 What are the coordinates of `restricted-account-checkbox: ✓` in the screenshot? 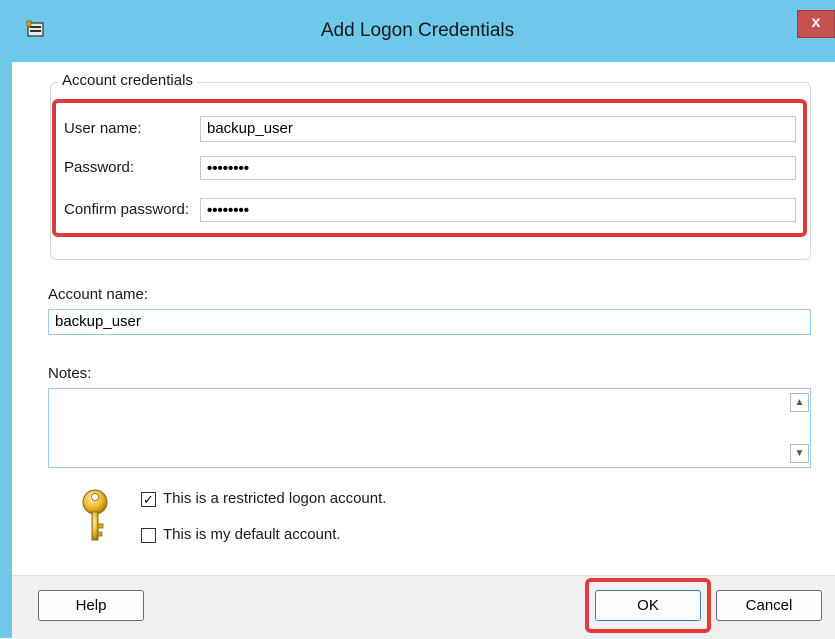 It's located at (148, 499).